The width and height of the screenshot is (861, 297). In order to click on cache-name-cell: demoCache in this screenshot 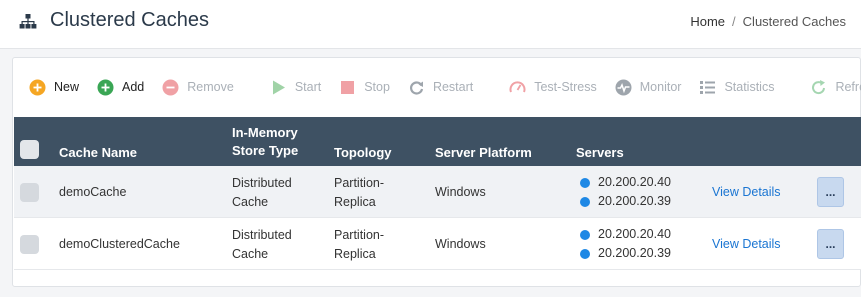, I will do `click(93, 192)`.